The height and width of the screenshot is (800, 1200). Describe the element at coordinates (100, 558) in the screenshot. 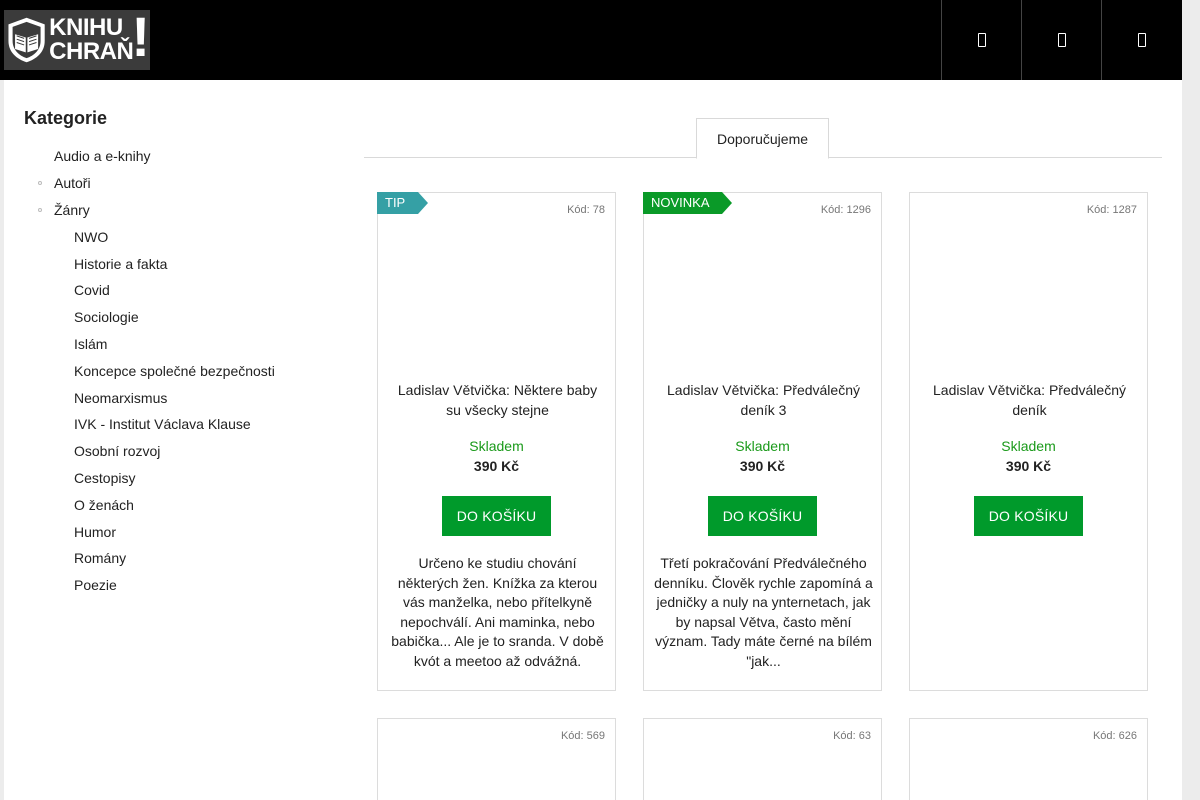

I see `category-label: Romány` at that location.